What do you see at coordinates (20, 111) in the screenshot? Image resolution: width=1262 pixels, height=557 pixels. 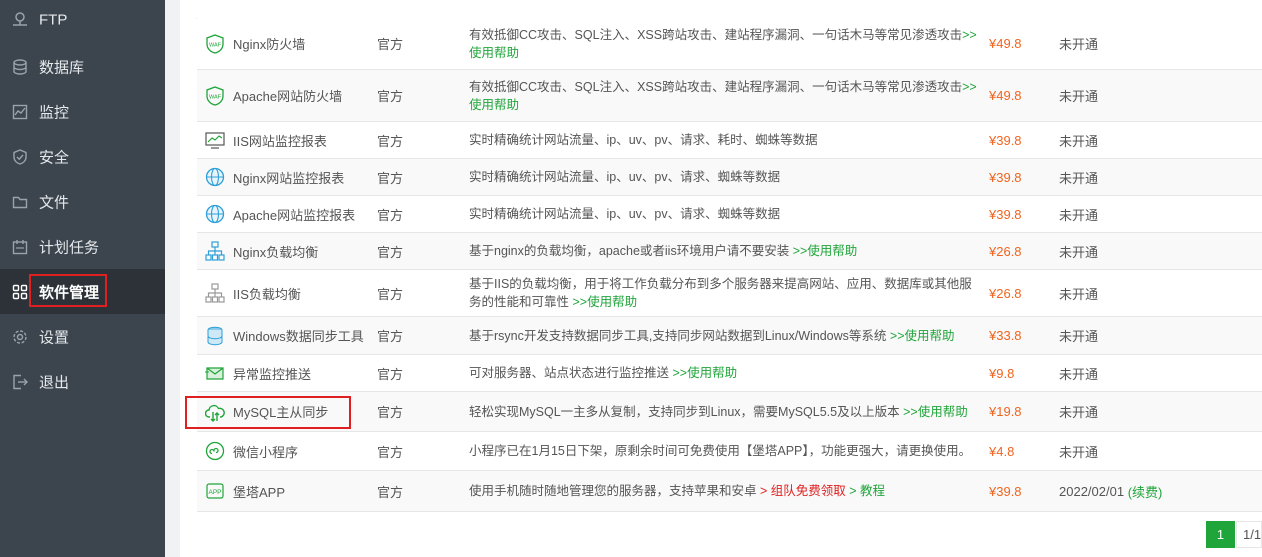 I see `monitor-icon` at bounding box center [20, 111].